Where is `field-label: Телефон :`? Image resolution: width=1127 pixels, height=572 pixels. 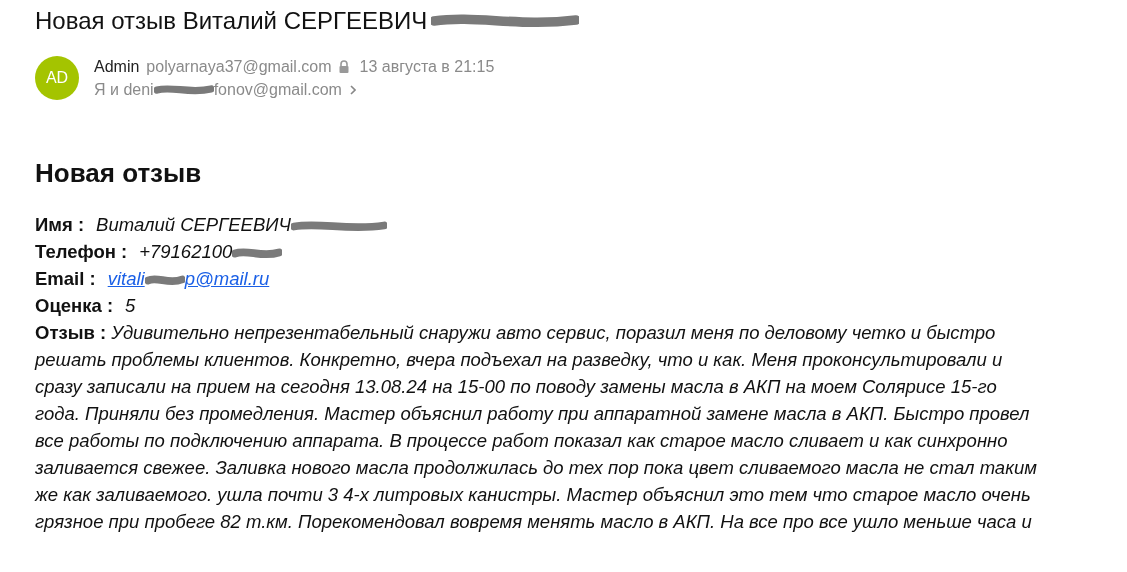 field-label: Телефон : is located at coordinates (81, 251).